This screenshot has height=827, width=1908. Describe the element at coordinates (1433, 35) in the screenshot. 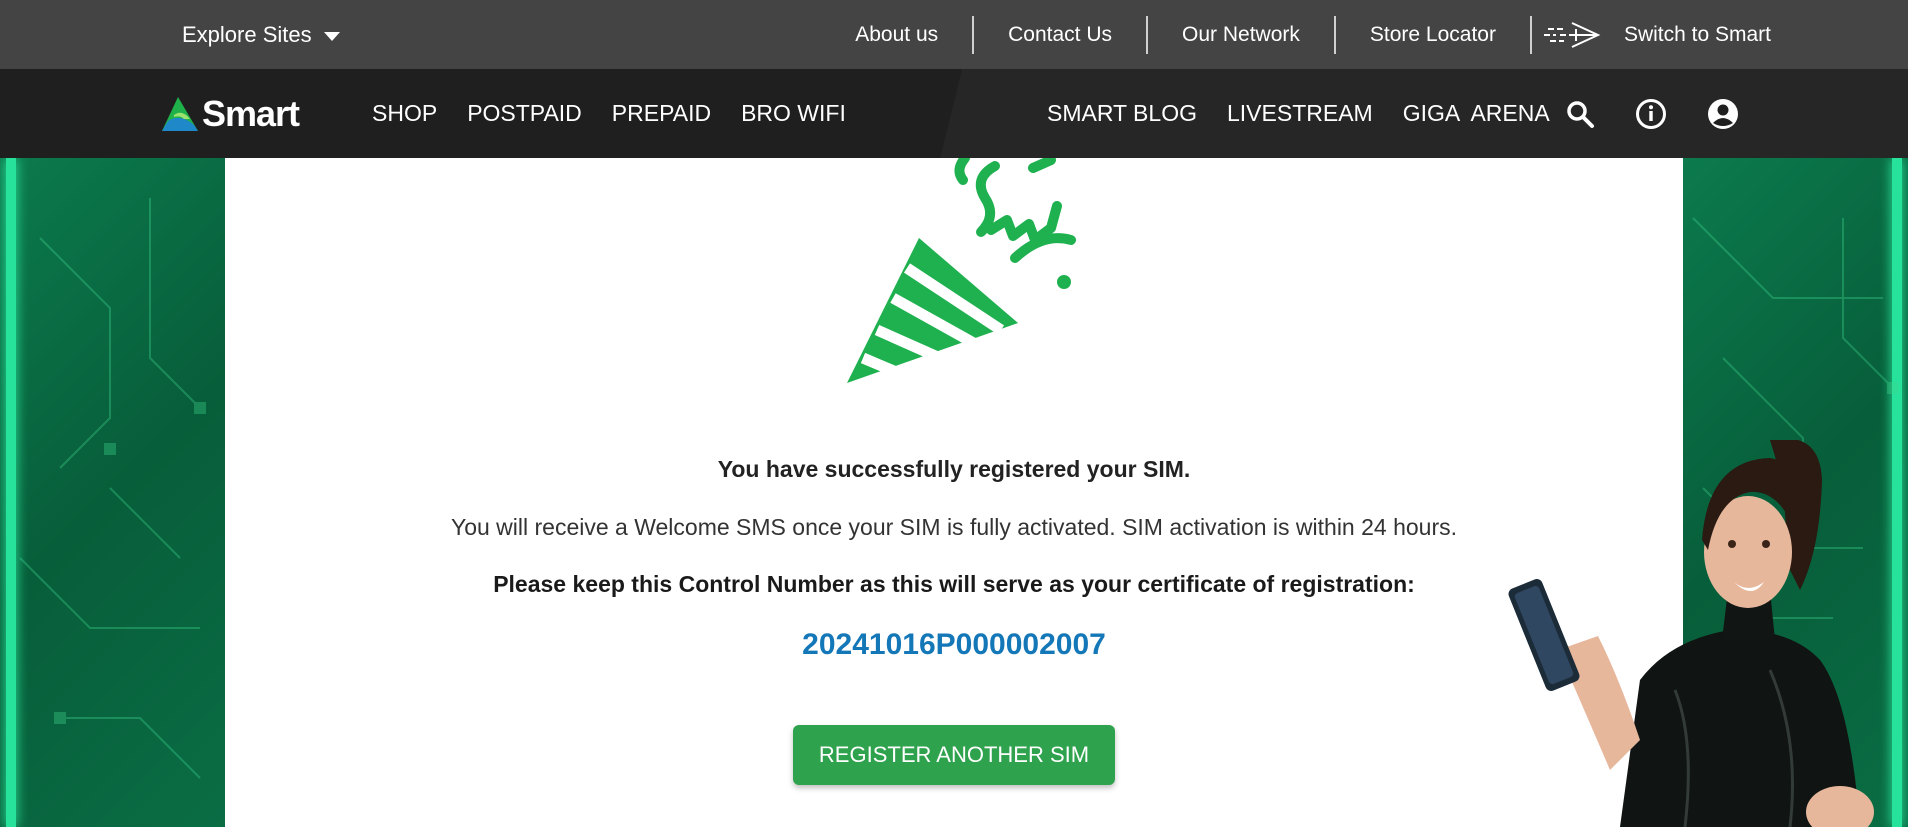

I see `store-locator-link: Store Locator` at that location.